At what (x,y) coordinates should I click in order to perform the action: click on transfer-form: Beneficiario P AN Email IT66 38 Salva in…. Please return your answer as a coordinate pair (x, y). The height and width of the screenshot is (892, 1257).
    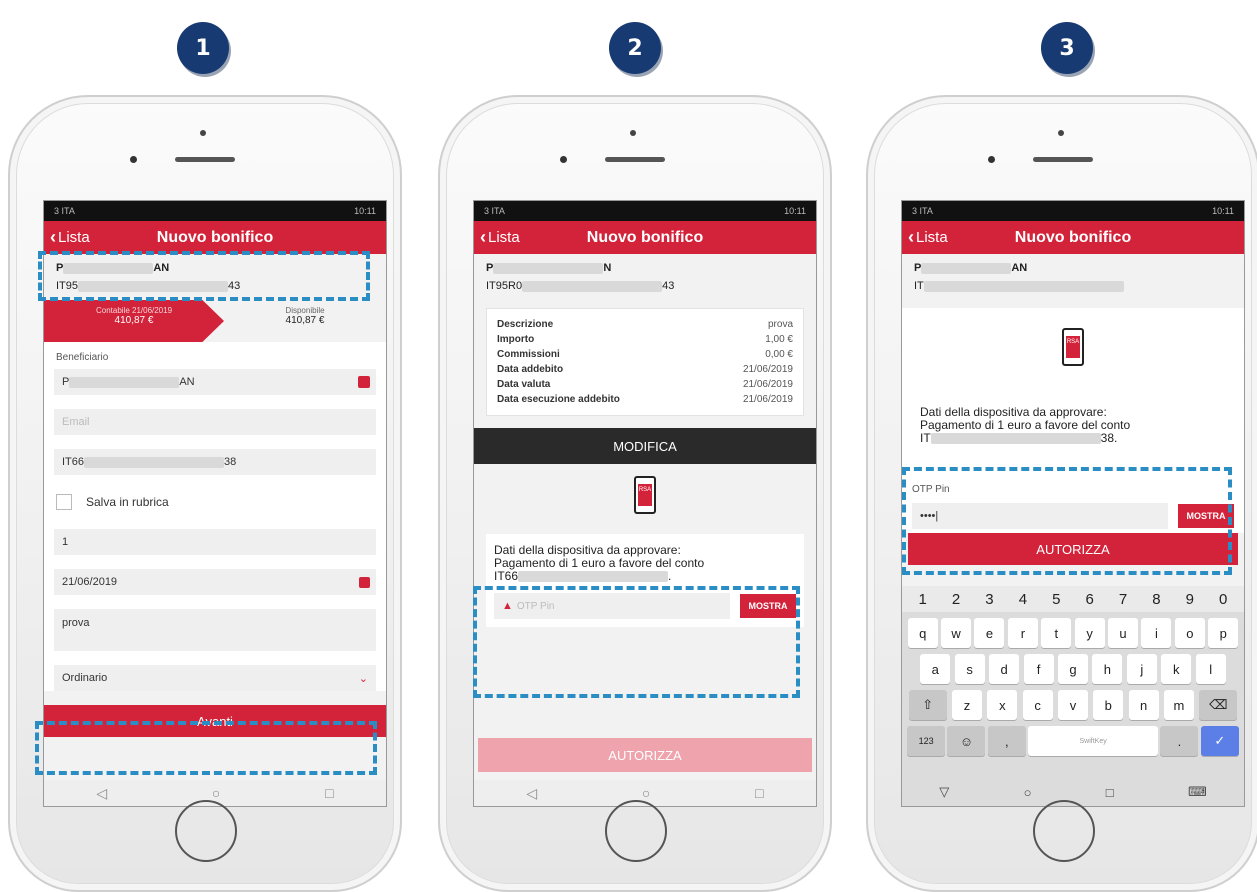
    Looking at the image, I should click on (215, 516).